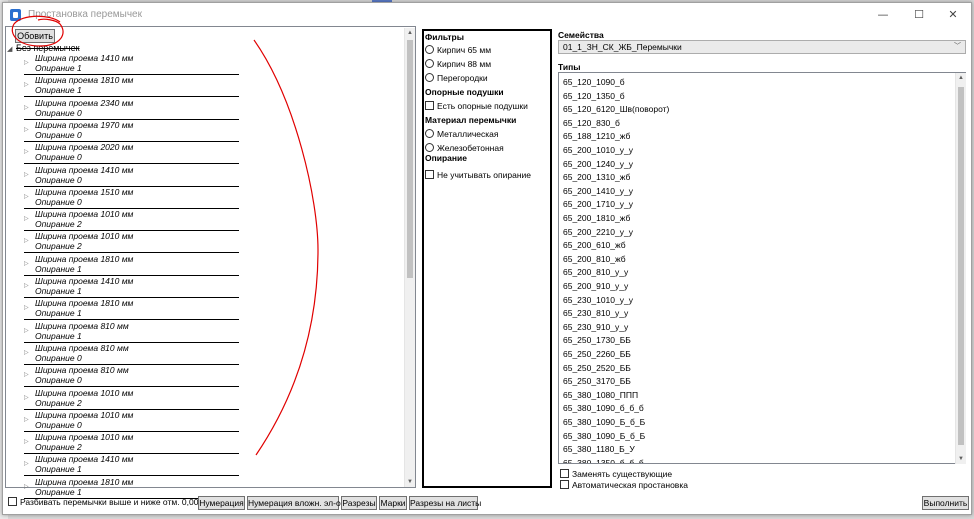 This screenshot has height=519, width=974. What do you see at coordinates (131, 332) in the screenshot?
I see `tree-node: ▷ Ширина проема 810 мм Опирание 1` at bounding box center [131, 332].